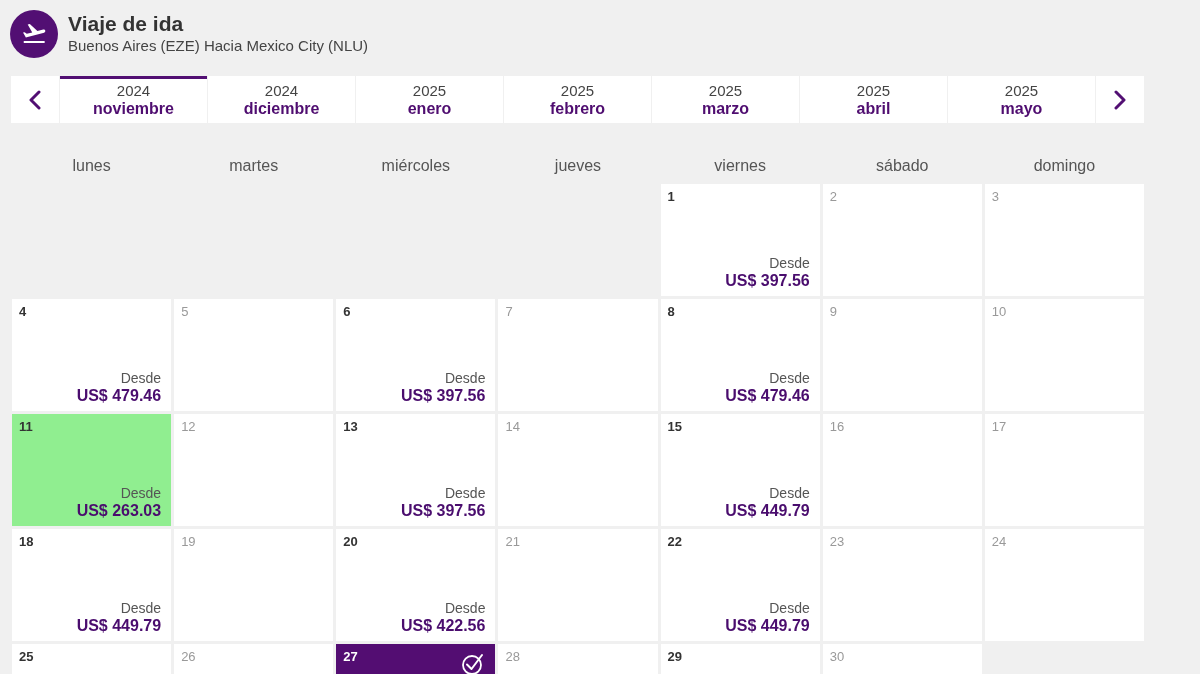 The height and width of the screenshot is (674, 1200). I want to click on day-cell: 29, so click(740, 659).